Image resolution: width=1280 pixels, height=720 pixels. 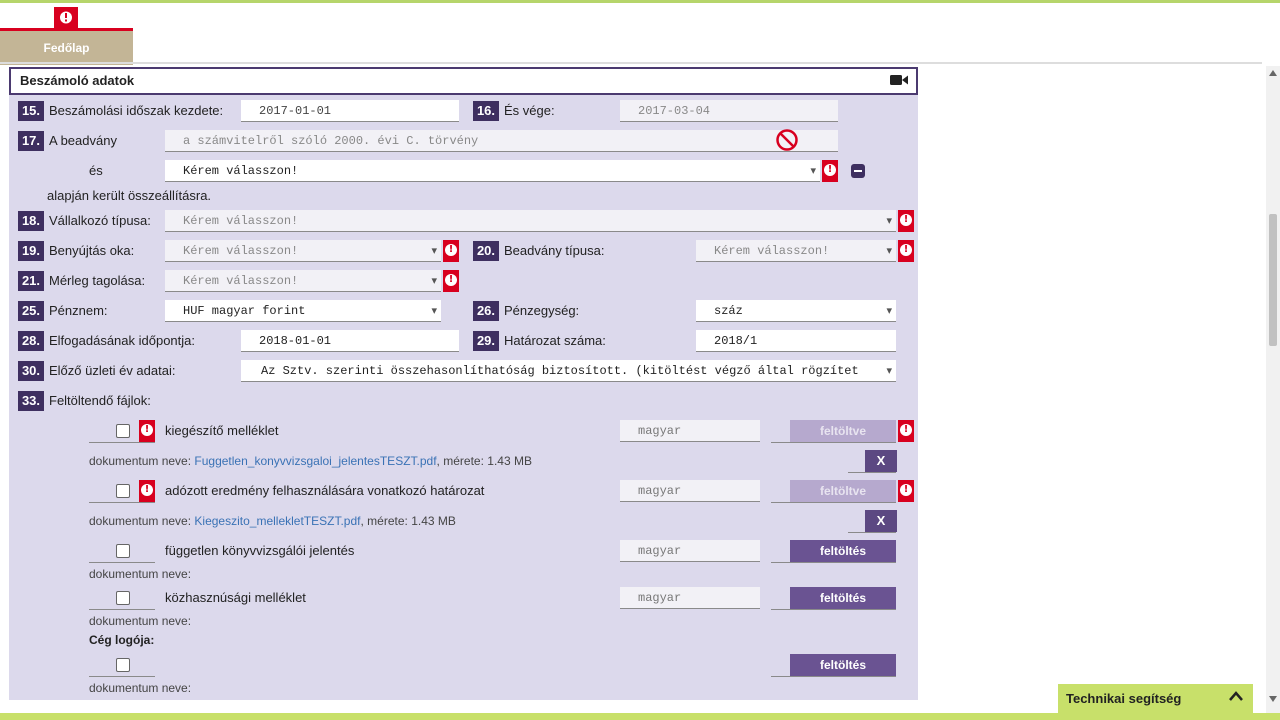 I want to click on additional-law-select: Kérem válasszon!, so click(x=492, y=171).